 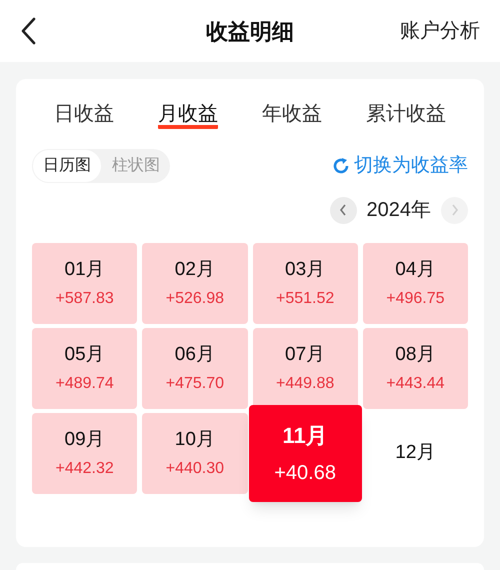 I want to click on month-cell: 02月 +526.98, so click(x=195, y=283).